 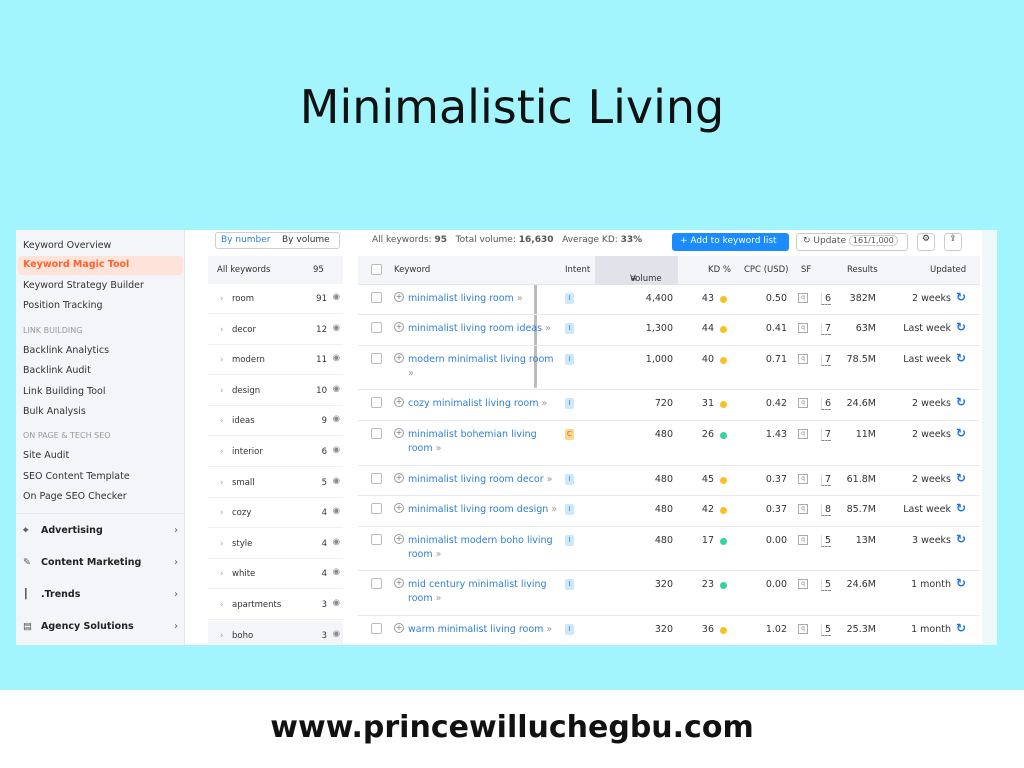 I want to click on keyword-group-item: › boho 3 ◉, so click(x=275, y=632).